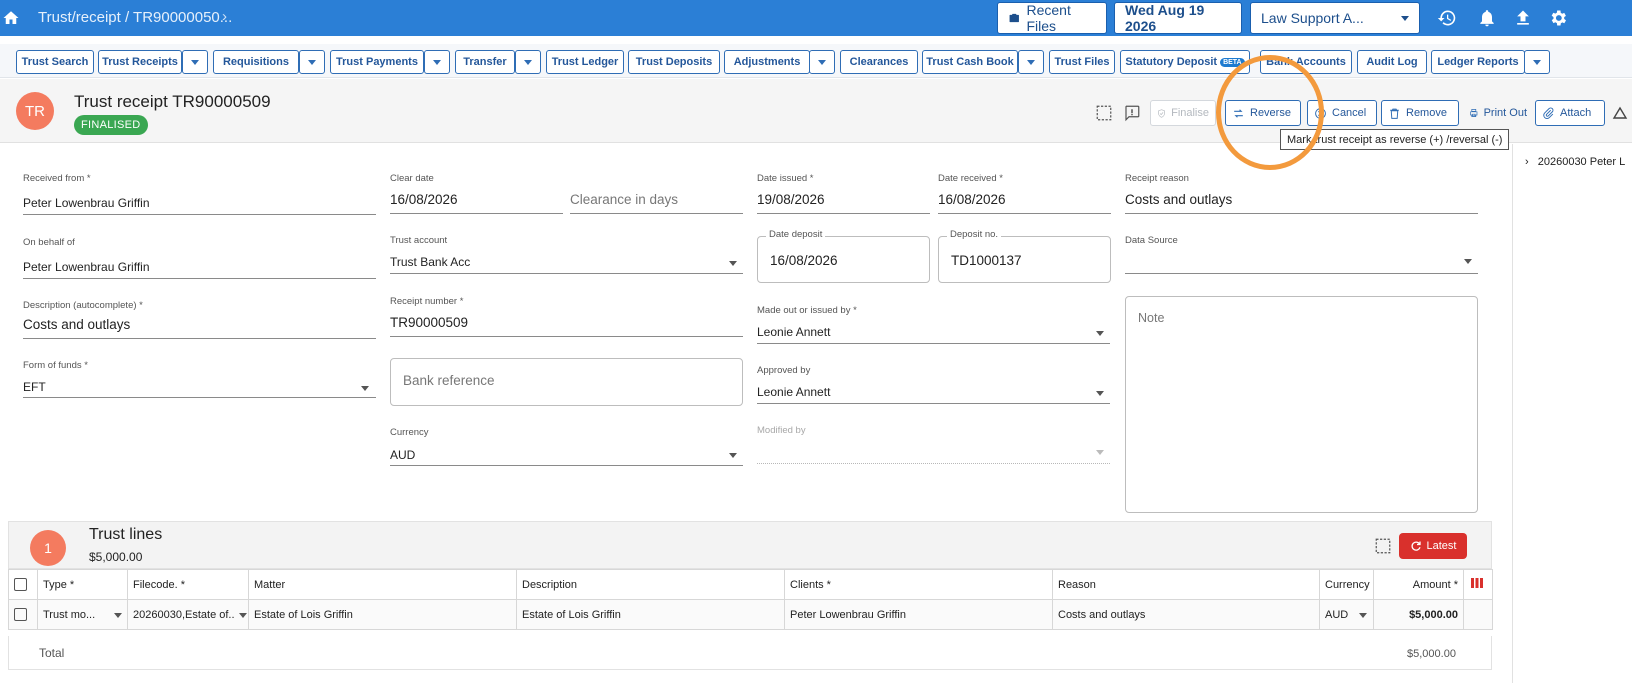  I want to click on receipt-reason-field: Costs and outlays, so click(1178, 199).